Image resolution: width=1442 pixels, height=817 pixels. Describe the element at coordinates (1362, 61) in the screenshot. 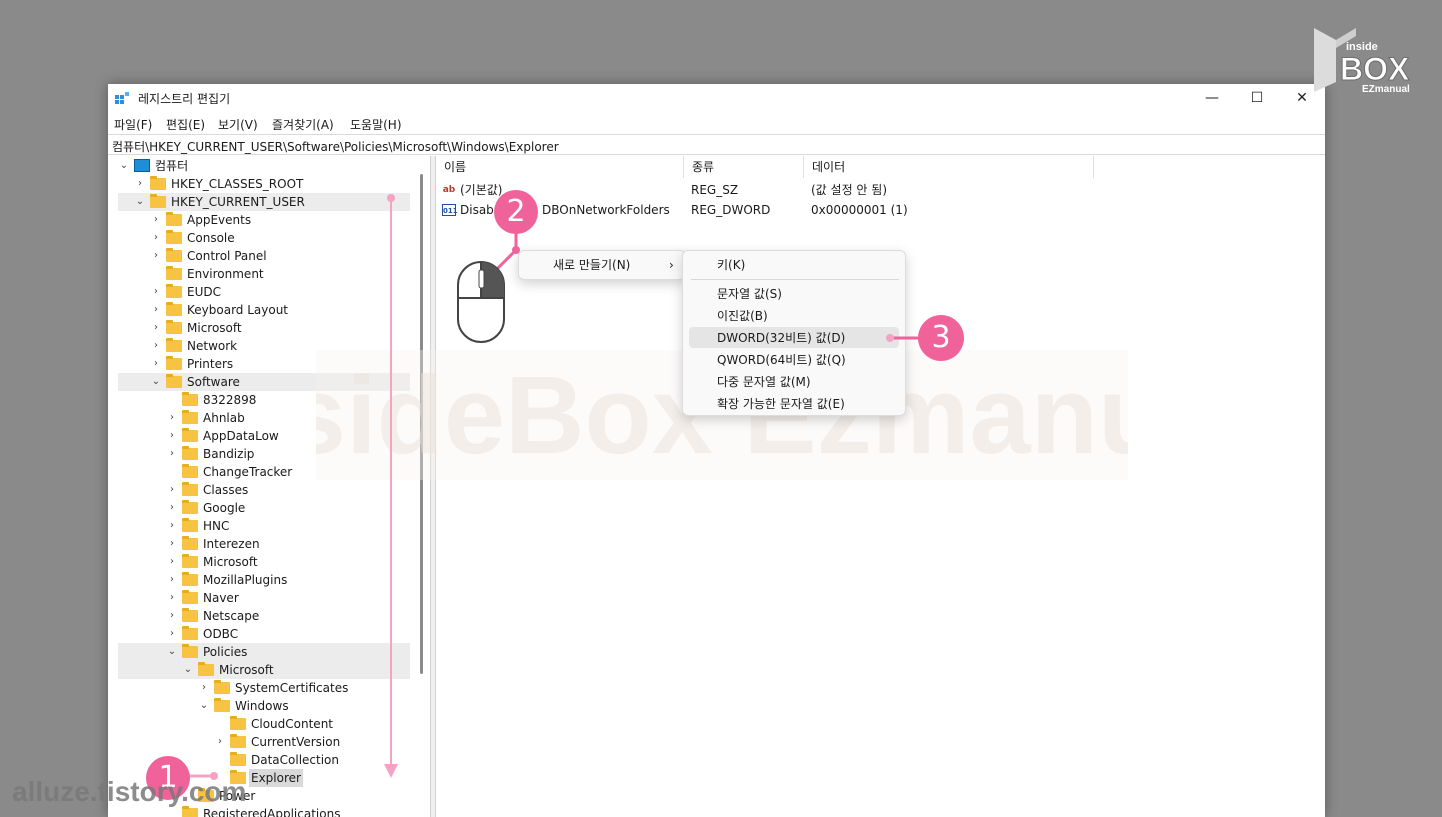

I see `insidebox-logo: inside BOX EZmanual` at that location.